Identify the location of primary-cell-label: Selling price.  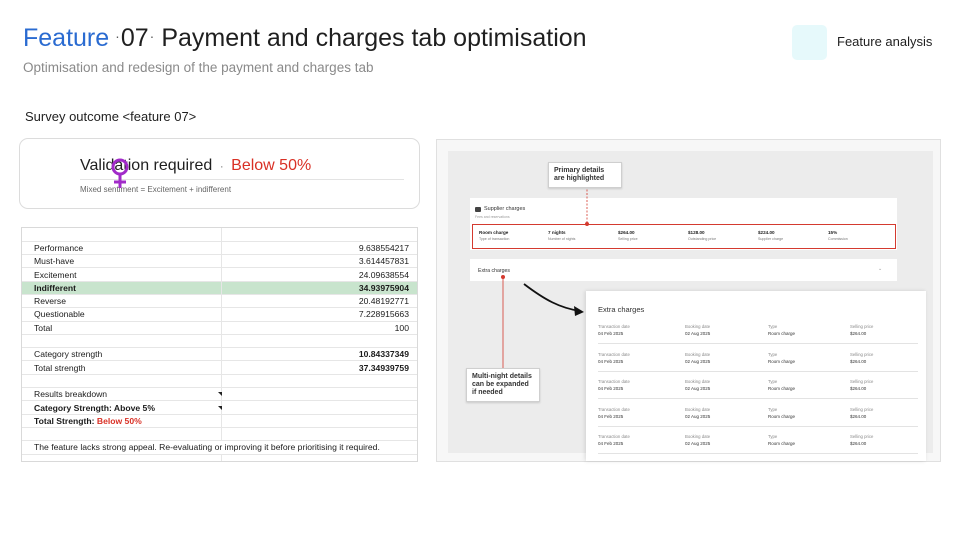
(628, 239).